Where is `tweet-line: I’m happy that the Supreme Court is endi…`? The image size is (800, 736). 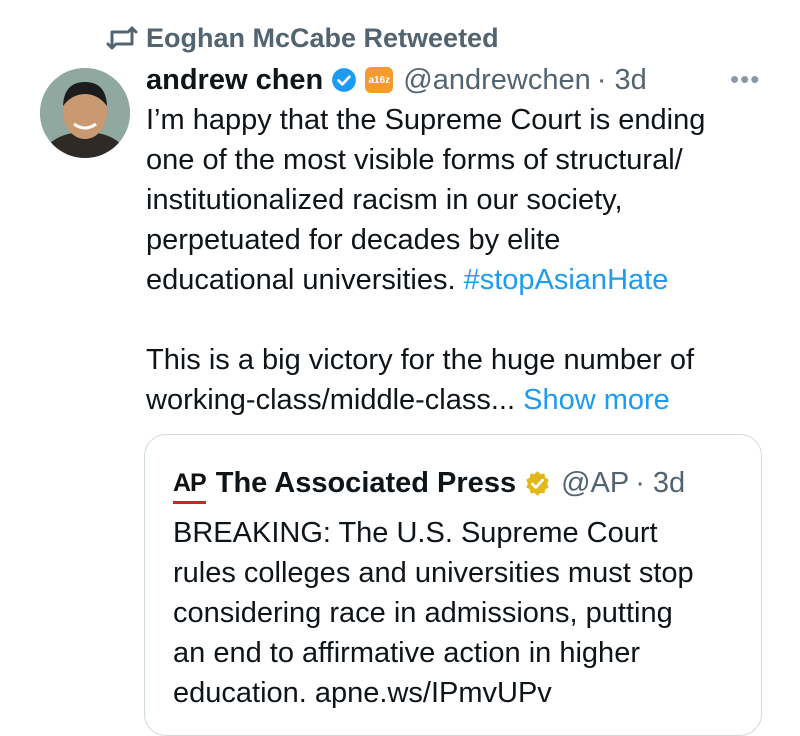 tweet-line: I’m happy that the Supreme Court is endi… is located at coordinates (426, 120).